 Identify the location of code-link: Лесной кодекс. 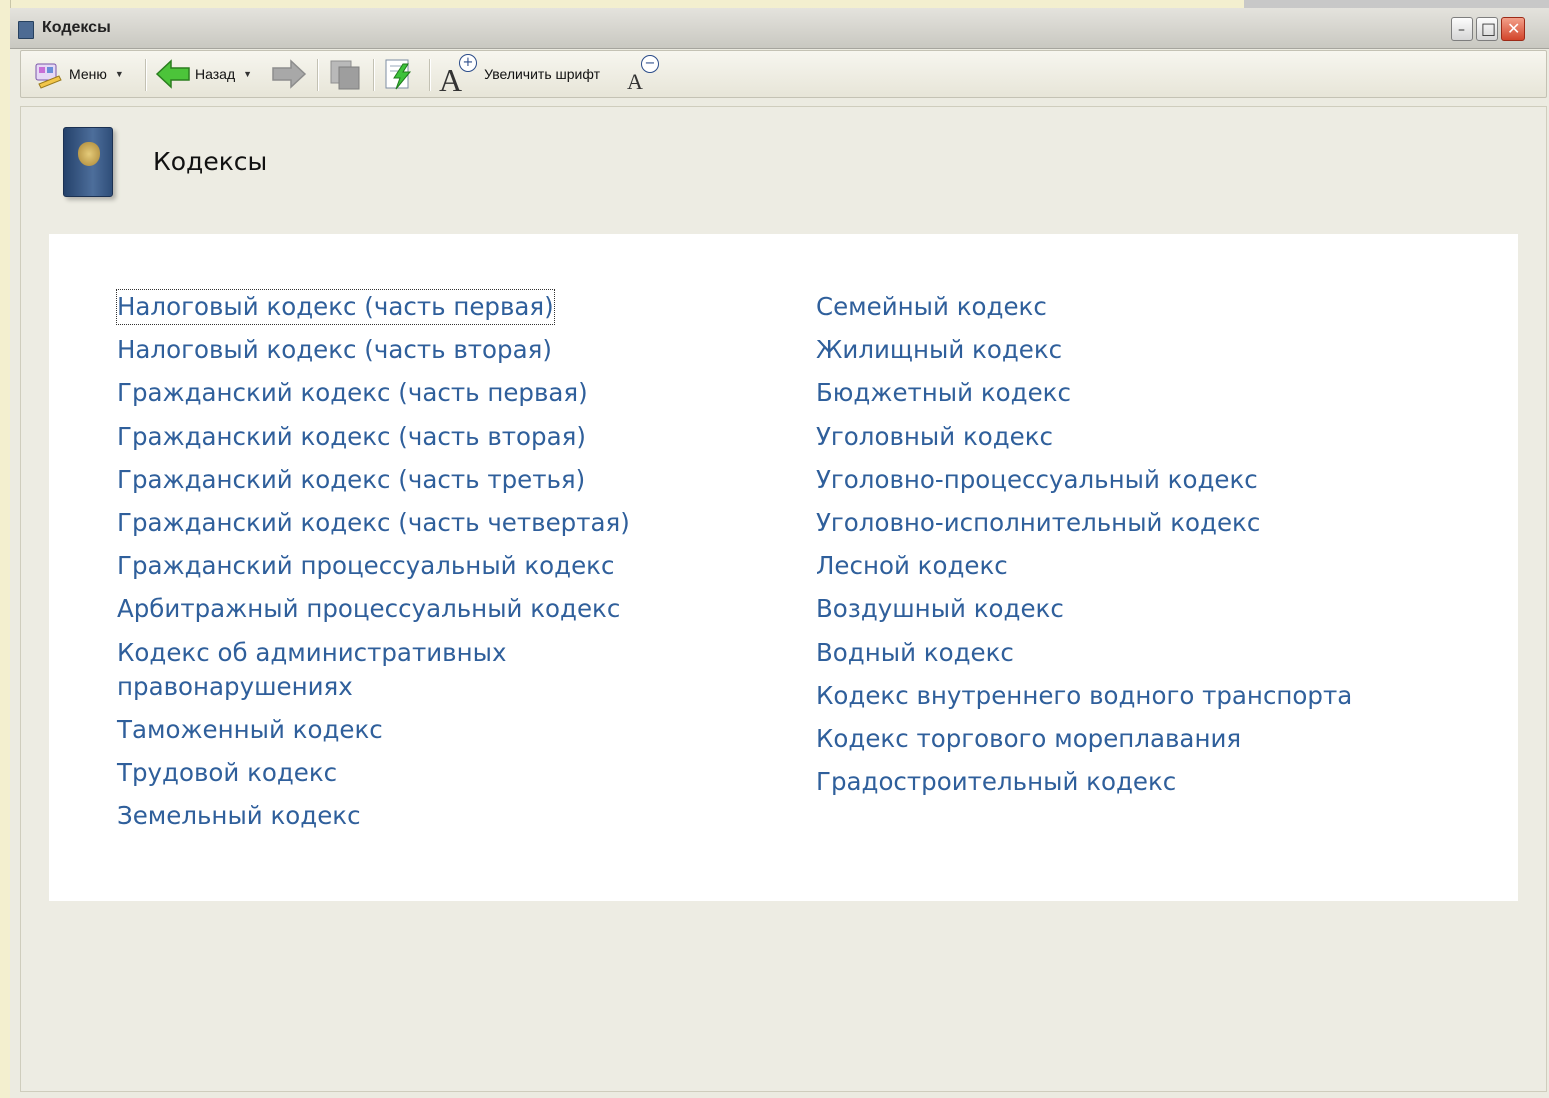
(1146, 566).